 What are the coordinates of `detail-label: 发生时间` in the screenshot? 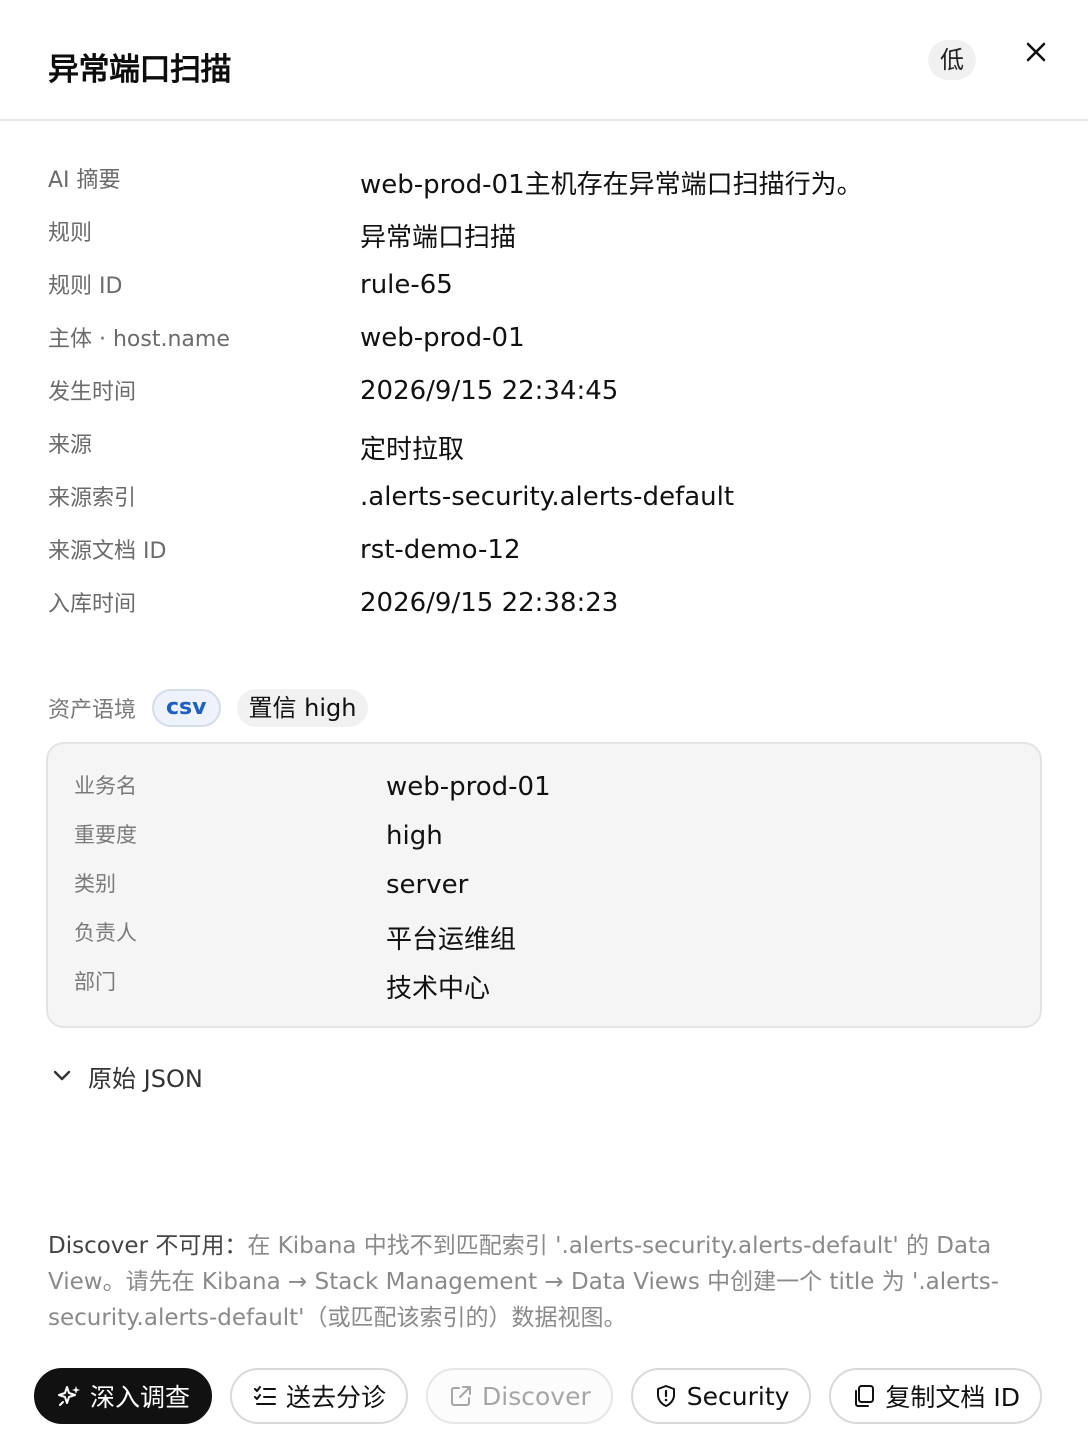 It's located at (92, 392).